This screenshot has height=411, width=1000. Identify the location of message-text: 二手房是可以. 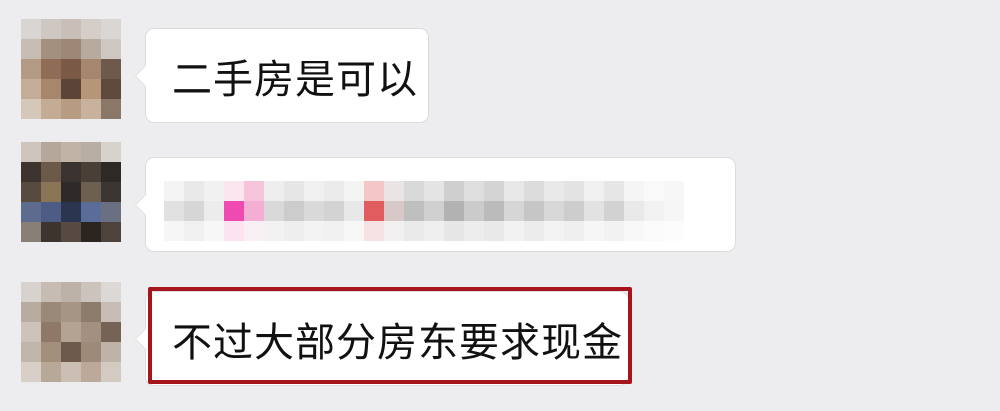
(295, 79).